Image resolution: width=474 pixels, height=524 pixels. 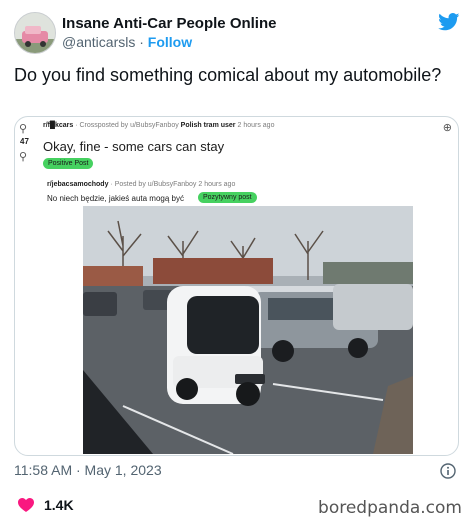 I want to click on handle: @anticarsls, so click(x=98, y=42).